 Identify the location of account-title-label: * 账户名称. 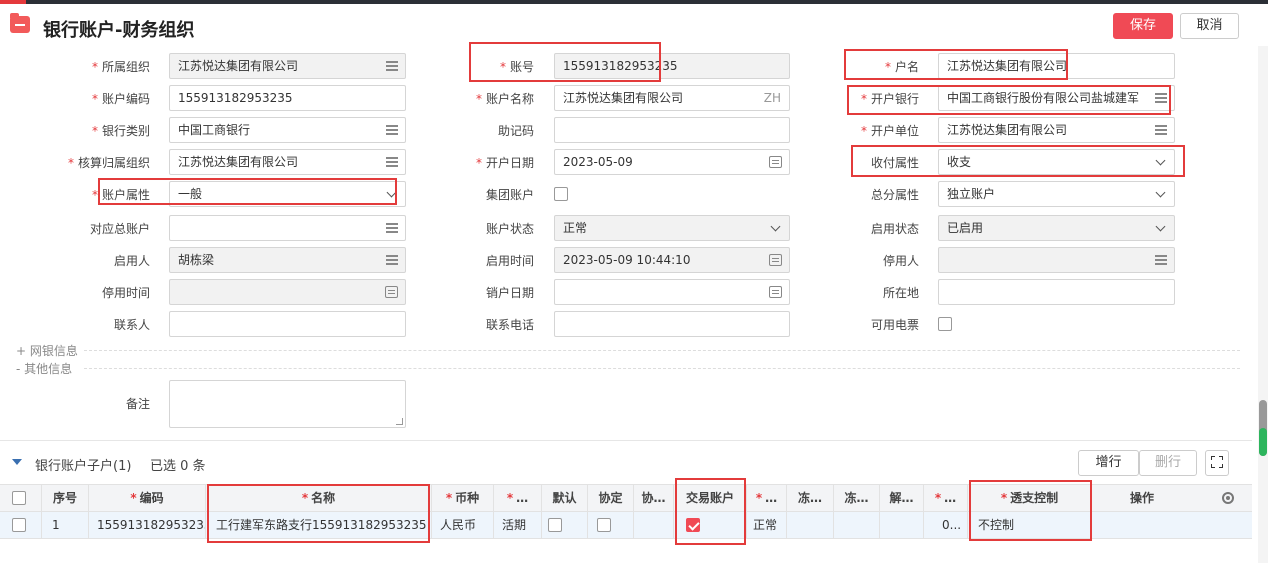
(504, 99).